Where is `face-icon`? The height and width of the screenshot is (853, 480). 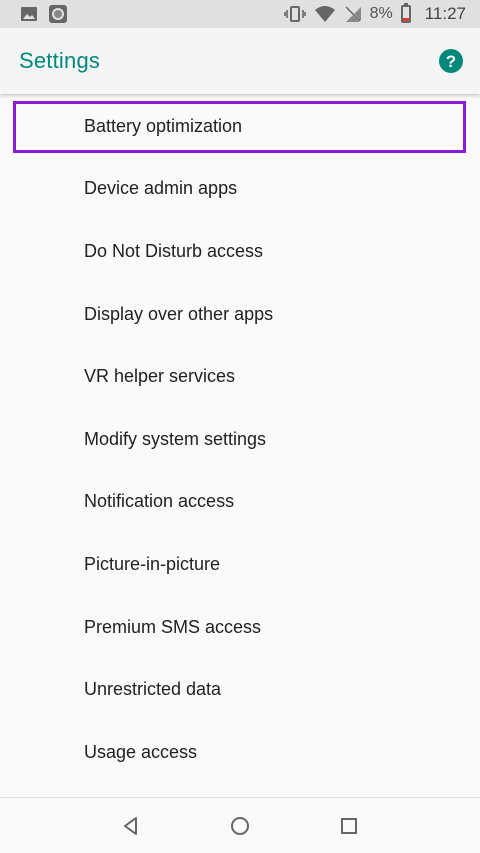
face-icon is located at coordinates (58, 14).